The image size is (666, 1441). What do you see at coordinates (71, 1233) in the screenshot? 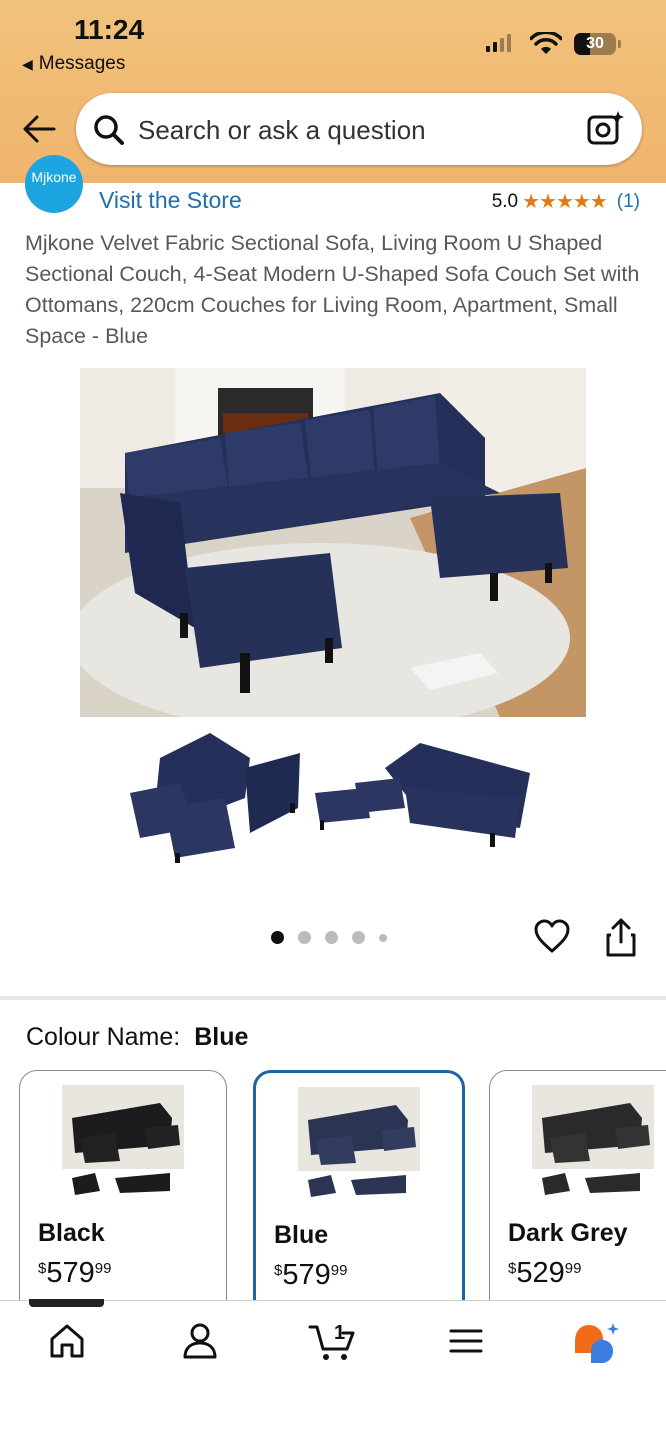
I see `colour-option-name: Black` at bounding box center [71, 1233].